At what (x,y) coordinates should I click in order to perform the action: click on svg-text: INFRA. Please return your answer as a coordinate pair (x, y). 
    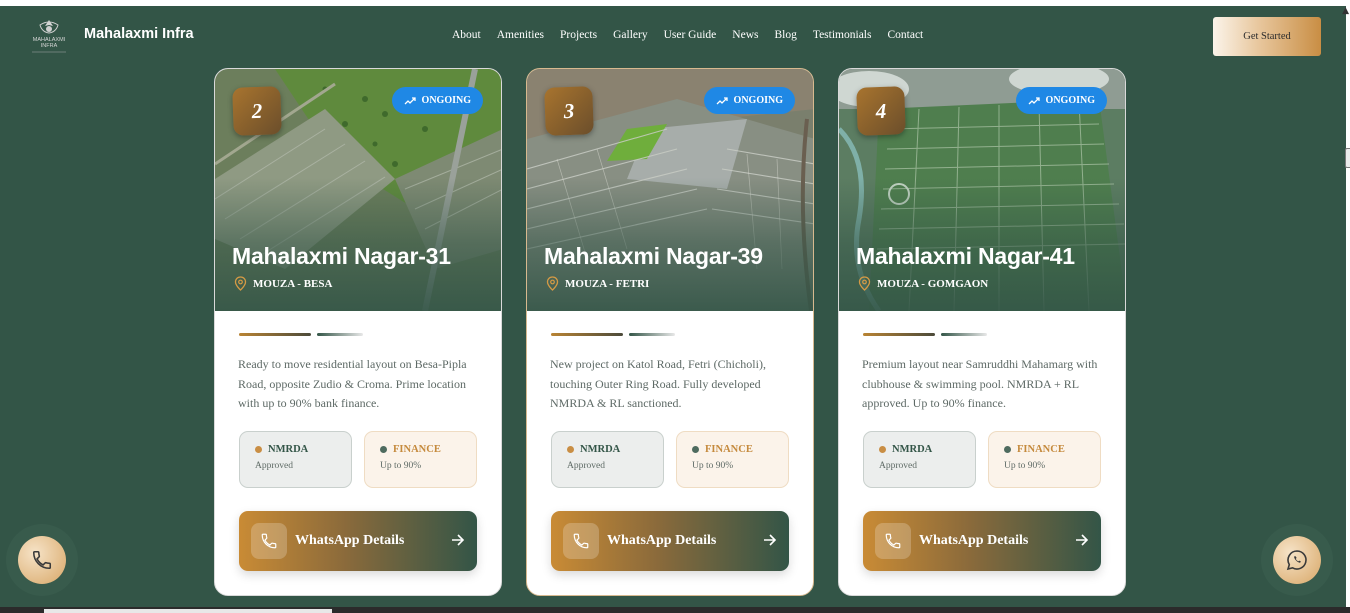
    Looking at the image, I should click on (49, 46).